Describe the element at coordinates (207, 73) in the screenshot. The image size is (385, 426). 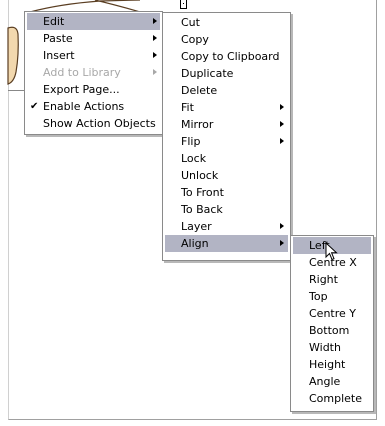
I see `menu-item-label: Duplicate` at that location.